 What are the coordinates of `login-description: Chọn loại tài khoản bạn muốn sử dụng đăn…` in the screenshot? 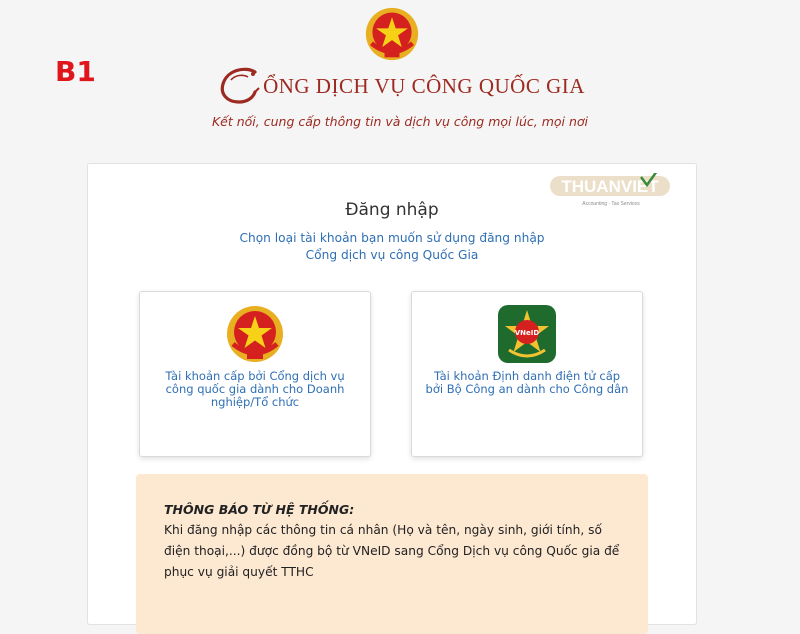 It's located at (392, 247).